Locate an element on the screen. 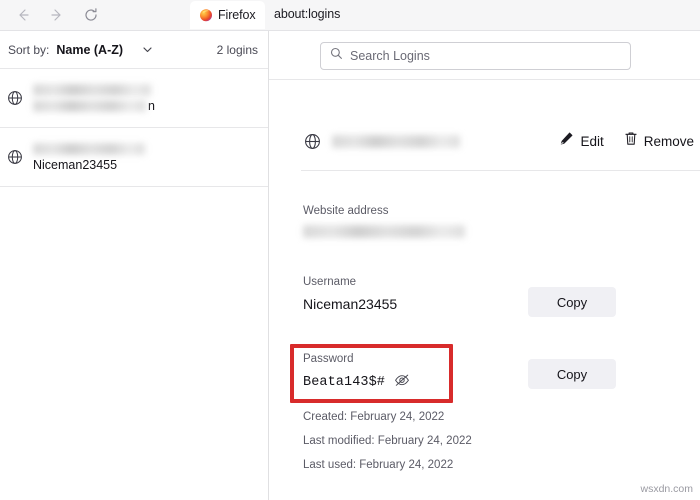 The image size is (700, 500). username-label: Username is located at coordinates (330, 282).